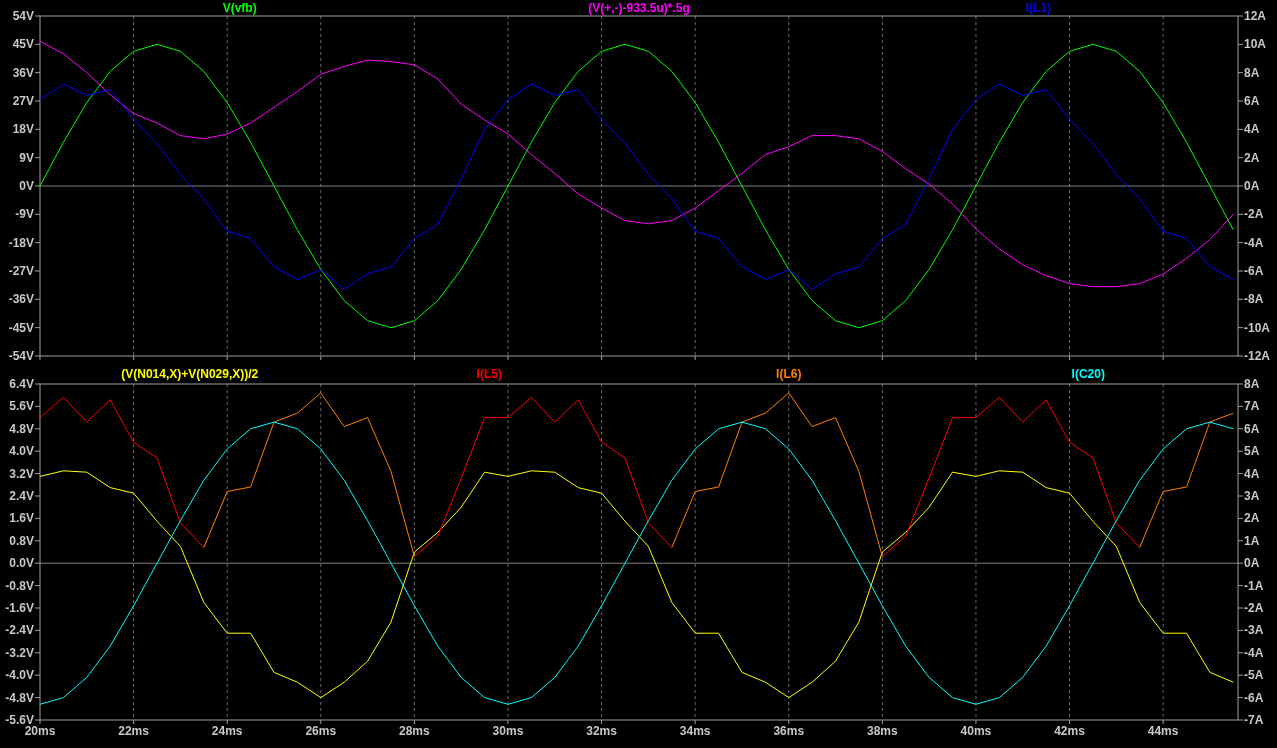  What do you see at coordinates (133, 731) in the screenshot?
I see `x-axis-label: 22ms` at bounding box center [133, 731].